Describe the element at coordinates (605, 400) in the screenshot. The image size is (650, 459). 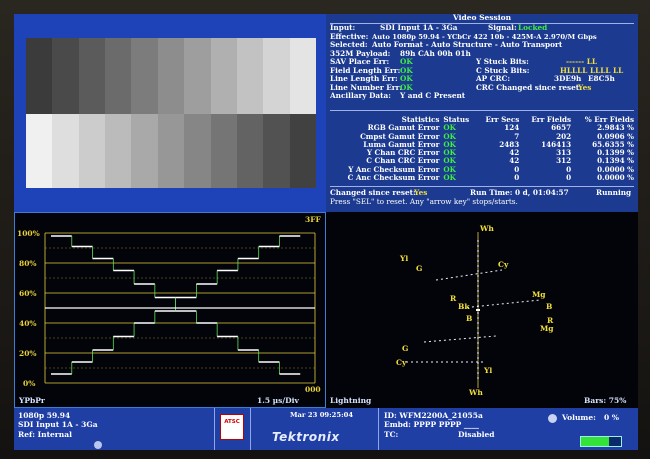
I see `bars-percent-label: Bars: 75%` at that location.